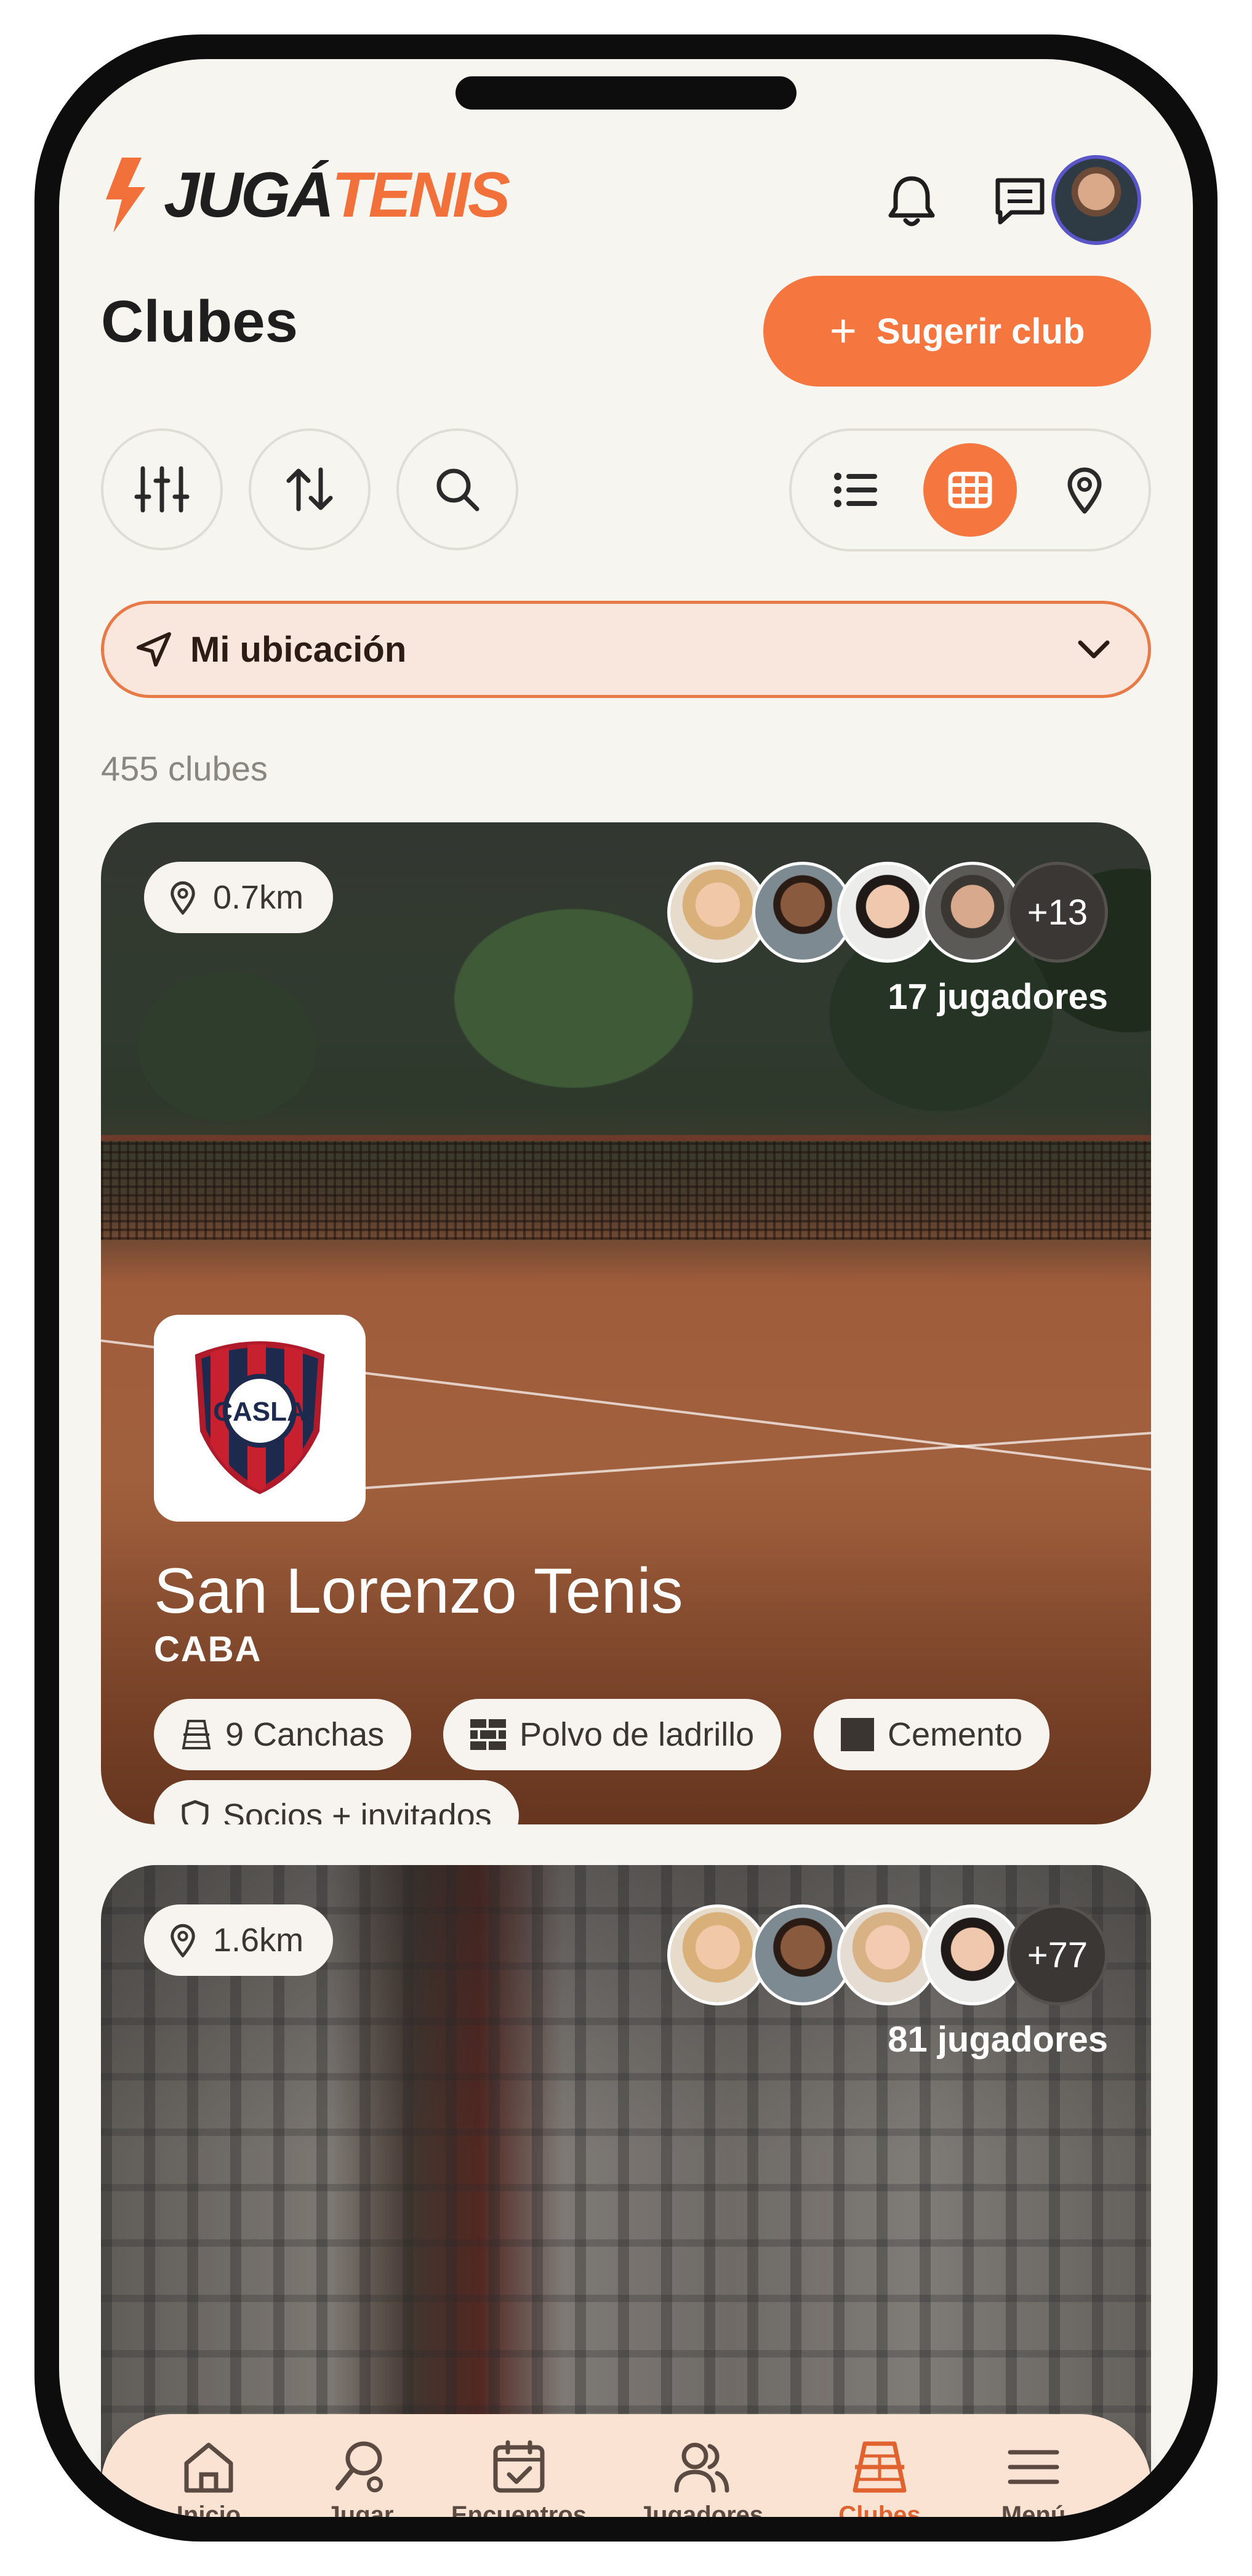 The height and width of the screenshot is (2576, 1252). What do you see at coordinates (154, 650) in the screenshot?
I see `navigation-arrow-icon` at bounding box center [154, 650].